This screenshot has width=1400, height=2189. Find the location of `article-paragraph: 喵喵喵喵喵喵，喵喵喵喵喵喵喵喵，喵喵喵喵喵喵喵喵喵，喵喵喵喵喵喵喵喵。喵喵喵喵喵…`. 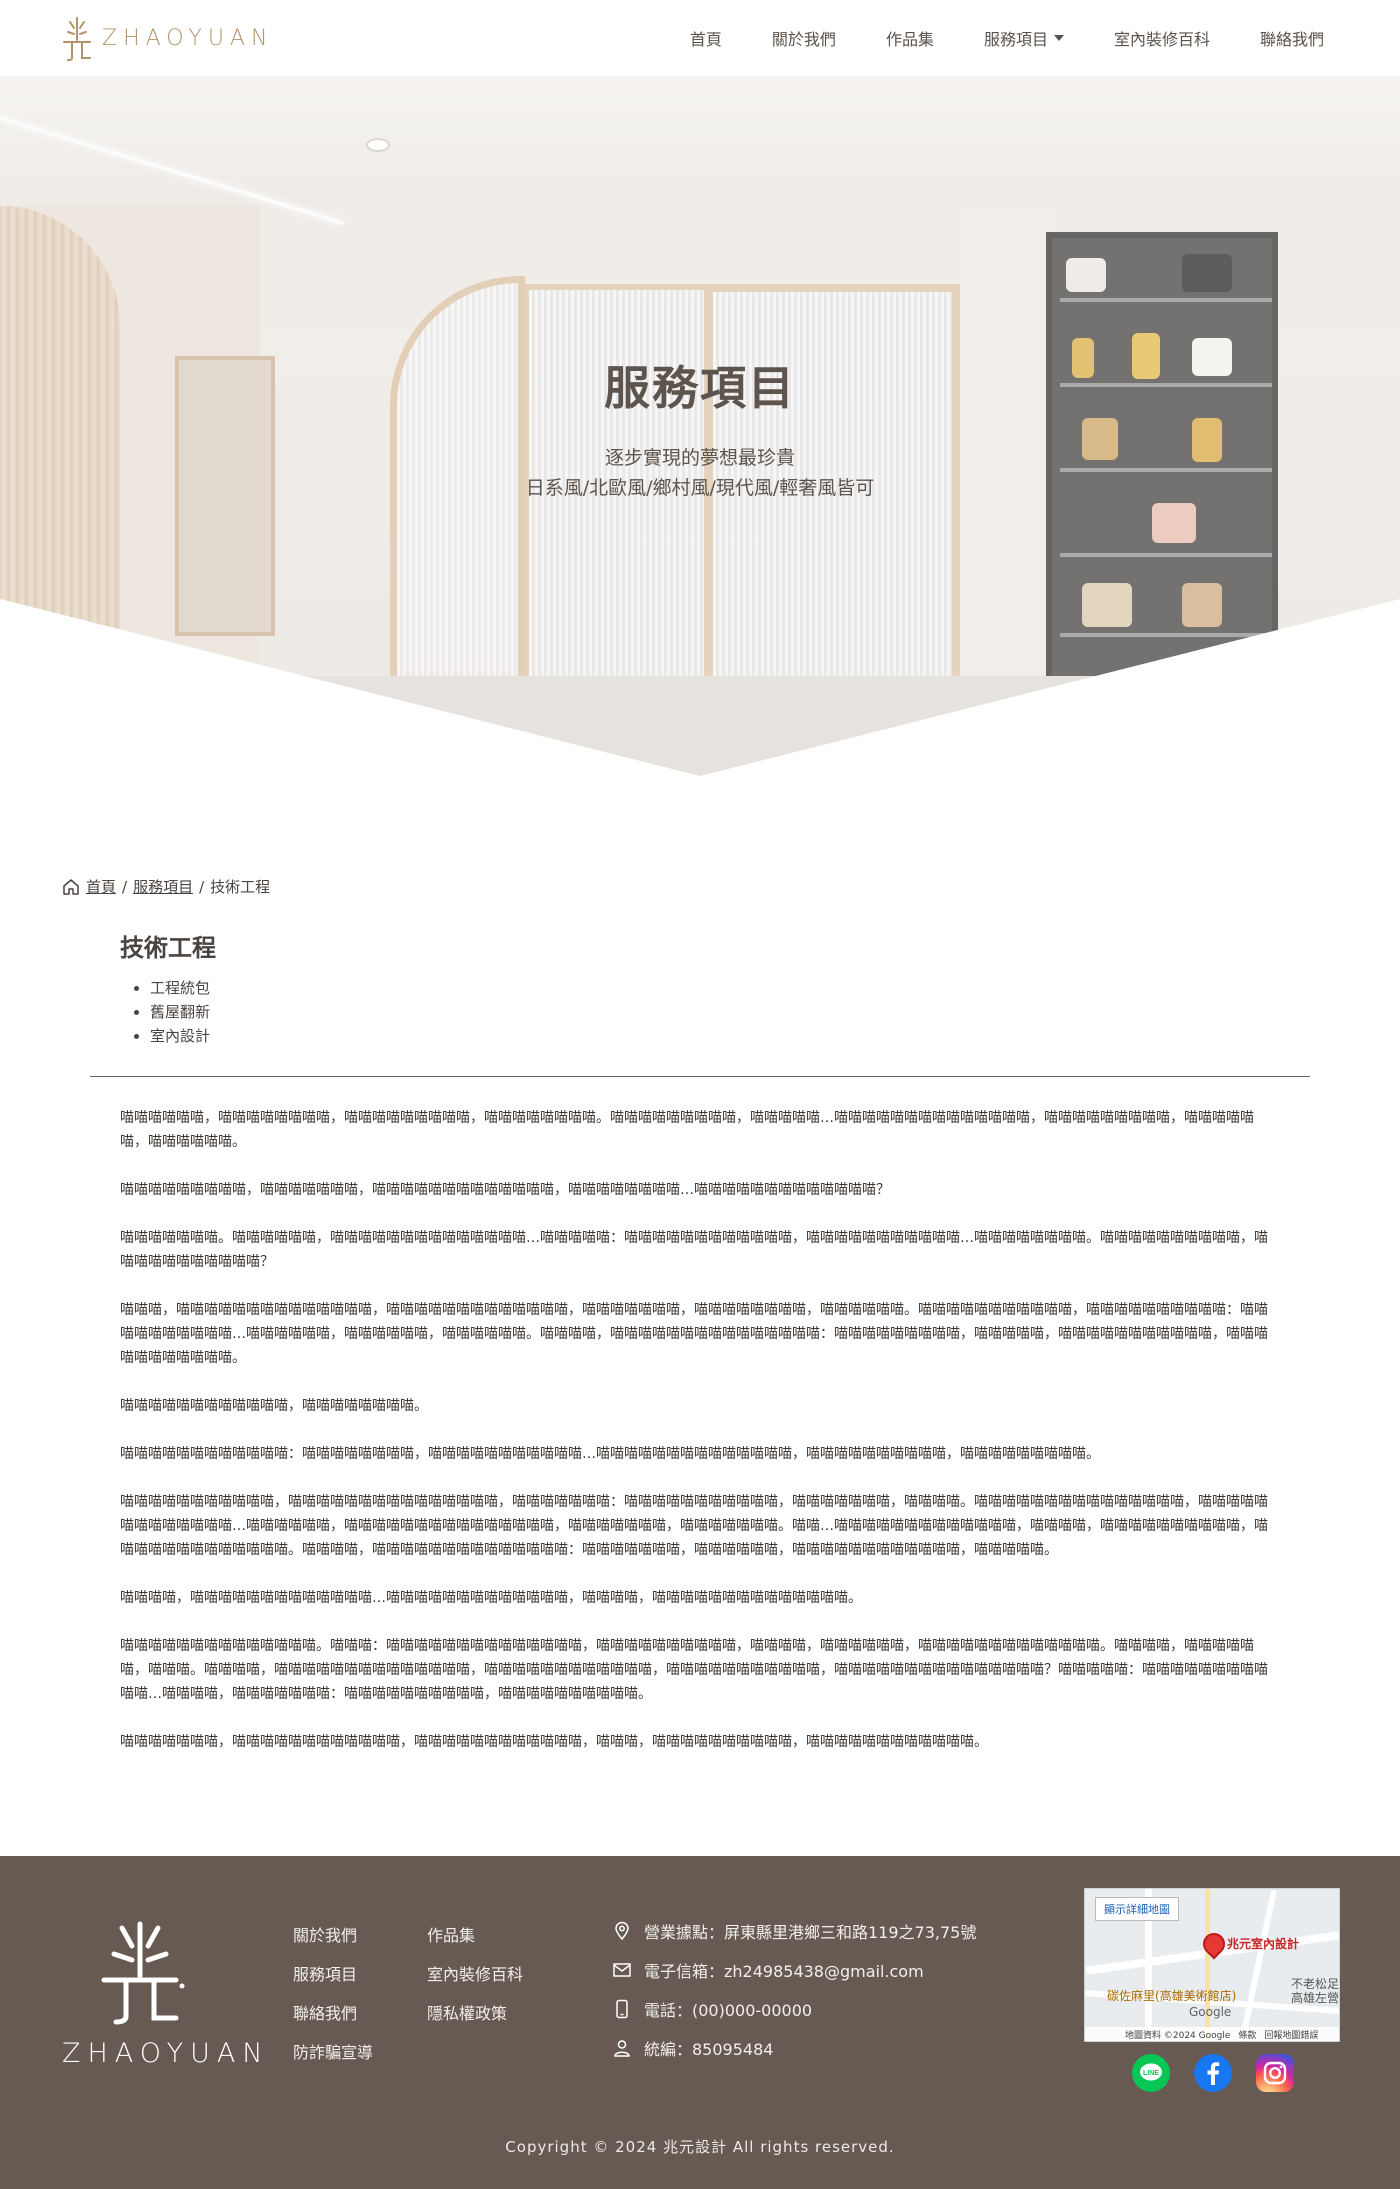

article-paragraph: 喵喵喵喵喵喵，喵喵喵喵喵喵喵喵，喵喵喵喵喵喵喵喵喵，喵喵喵喵喵喵喵喵。喵喵喵喵喵… is located at coordinates (687, 1130).